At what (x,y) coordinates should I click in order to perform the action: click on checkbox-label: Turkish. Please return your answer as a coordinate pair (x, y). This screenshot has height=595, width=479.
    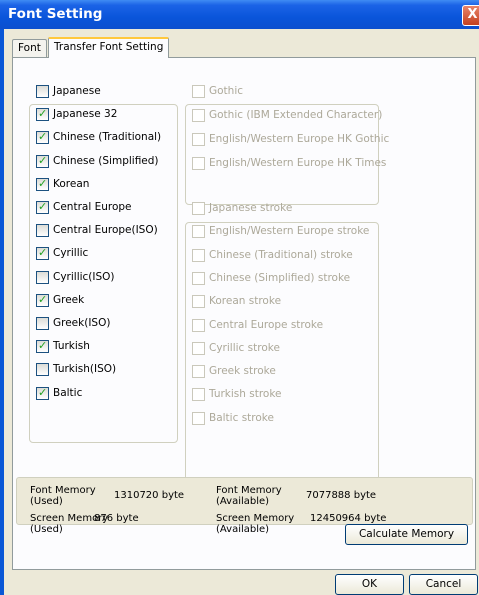
    Looking at the image, I should click on (71, 346).